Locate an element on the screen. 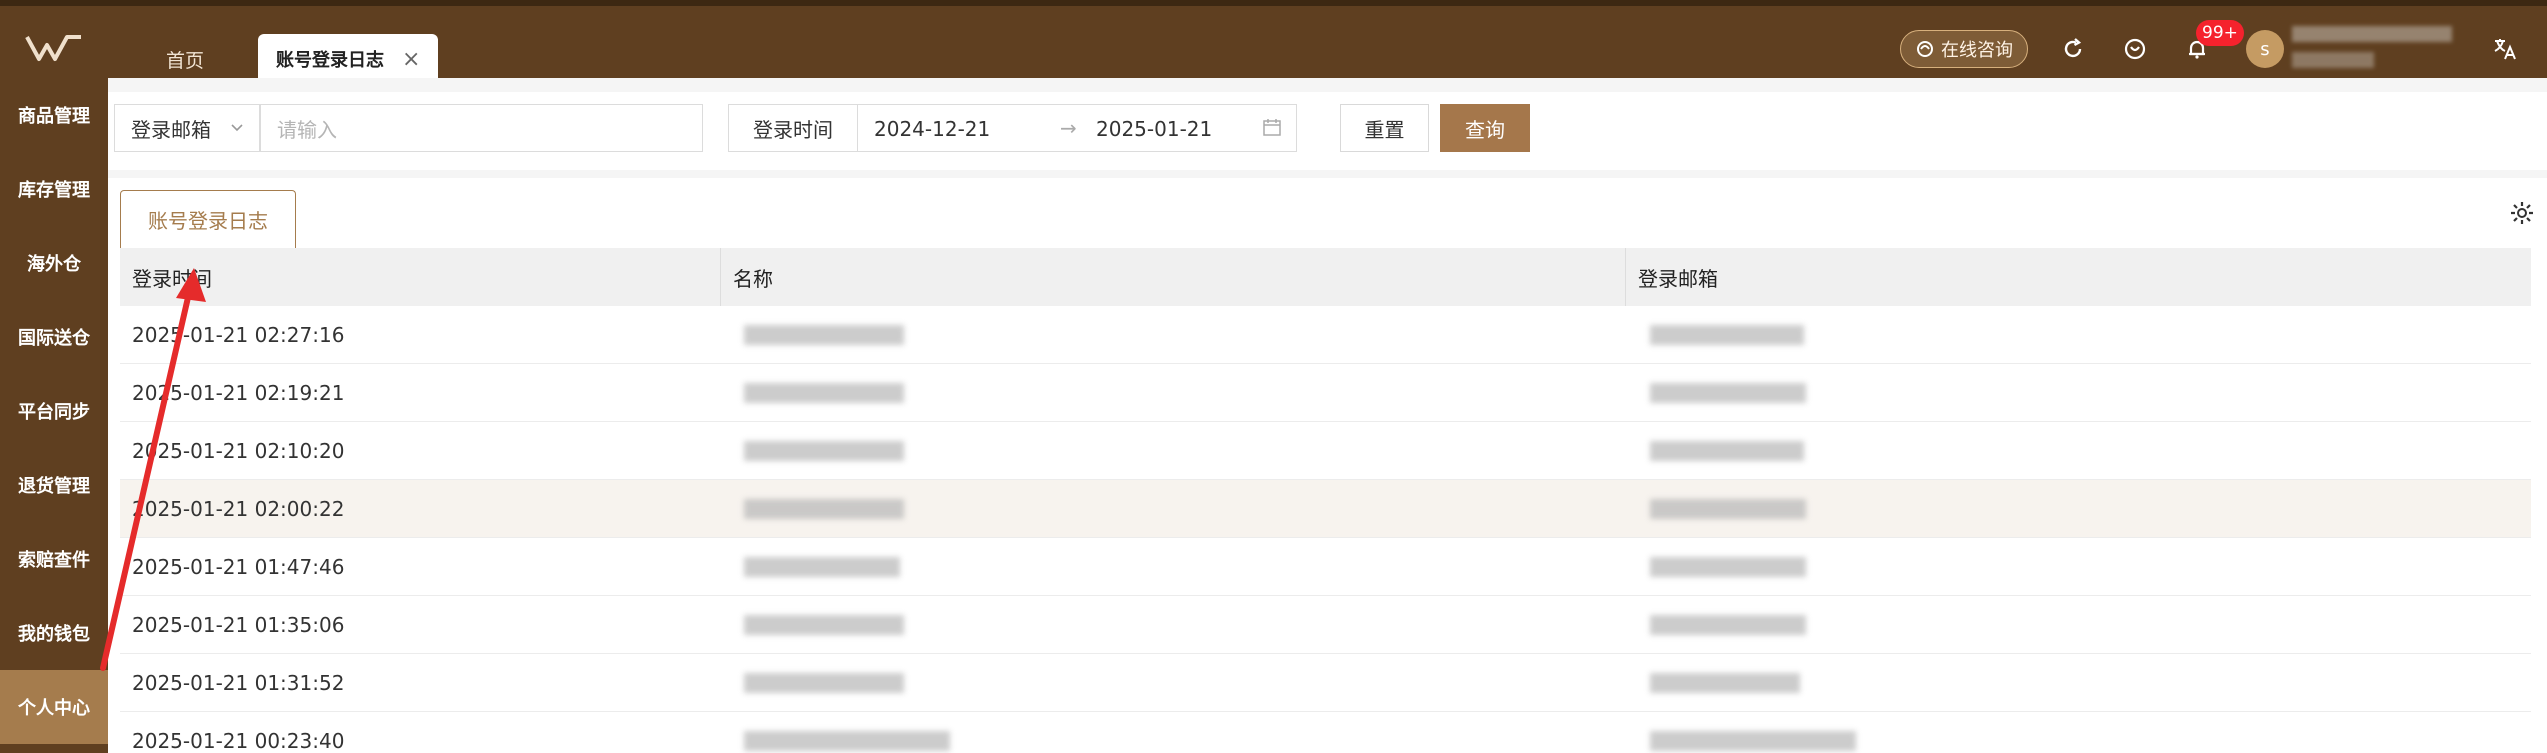 The height and width of the screenshot is (753, 2547). sidebar-item-platform-sync: 平台同步 is located at coordinates (54, 411).